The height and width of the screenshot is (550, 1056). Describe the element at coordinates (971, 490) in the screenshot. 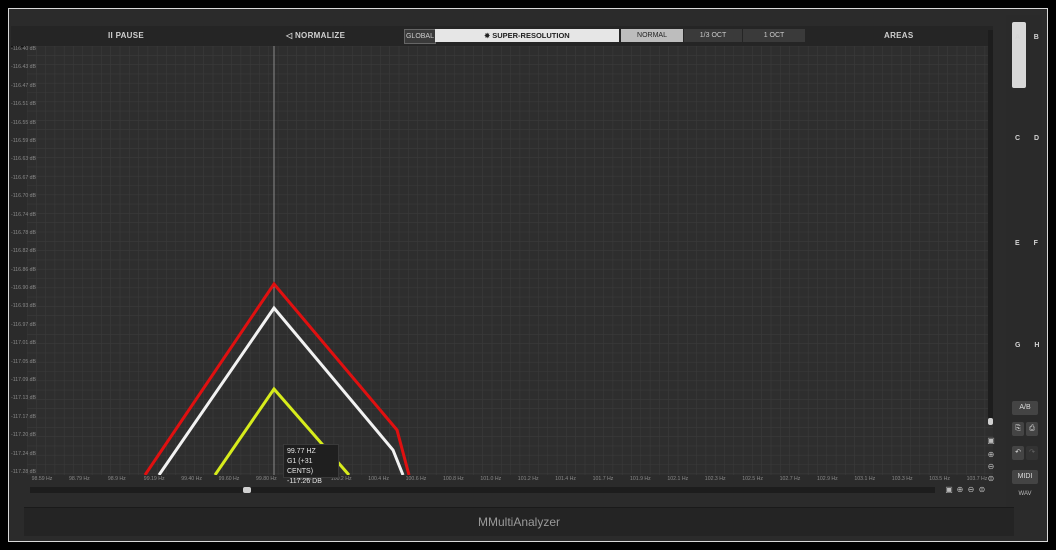

I see `h-zoom-out-icon: ⊖` at that location.